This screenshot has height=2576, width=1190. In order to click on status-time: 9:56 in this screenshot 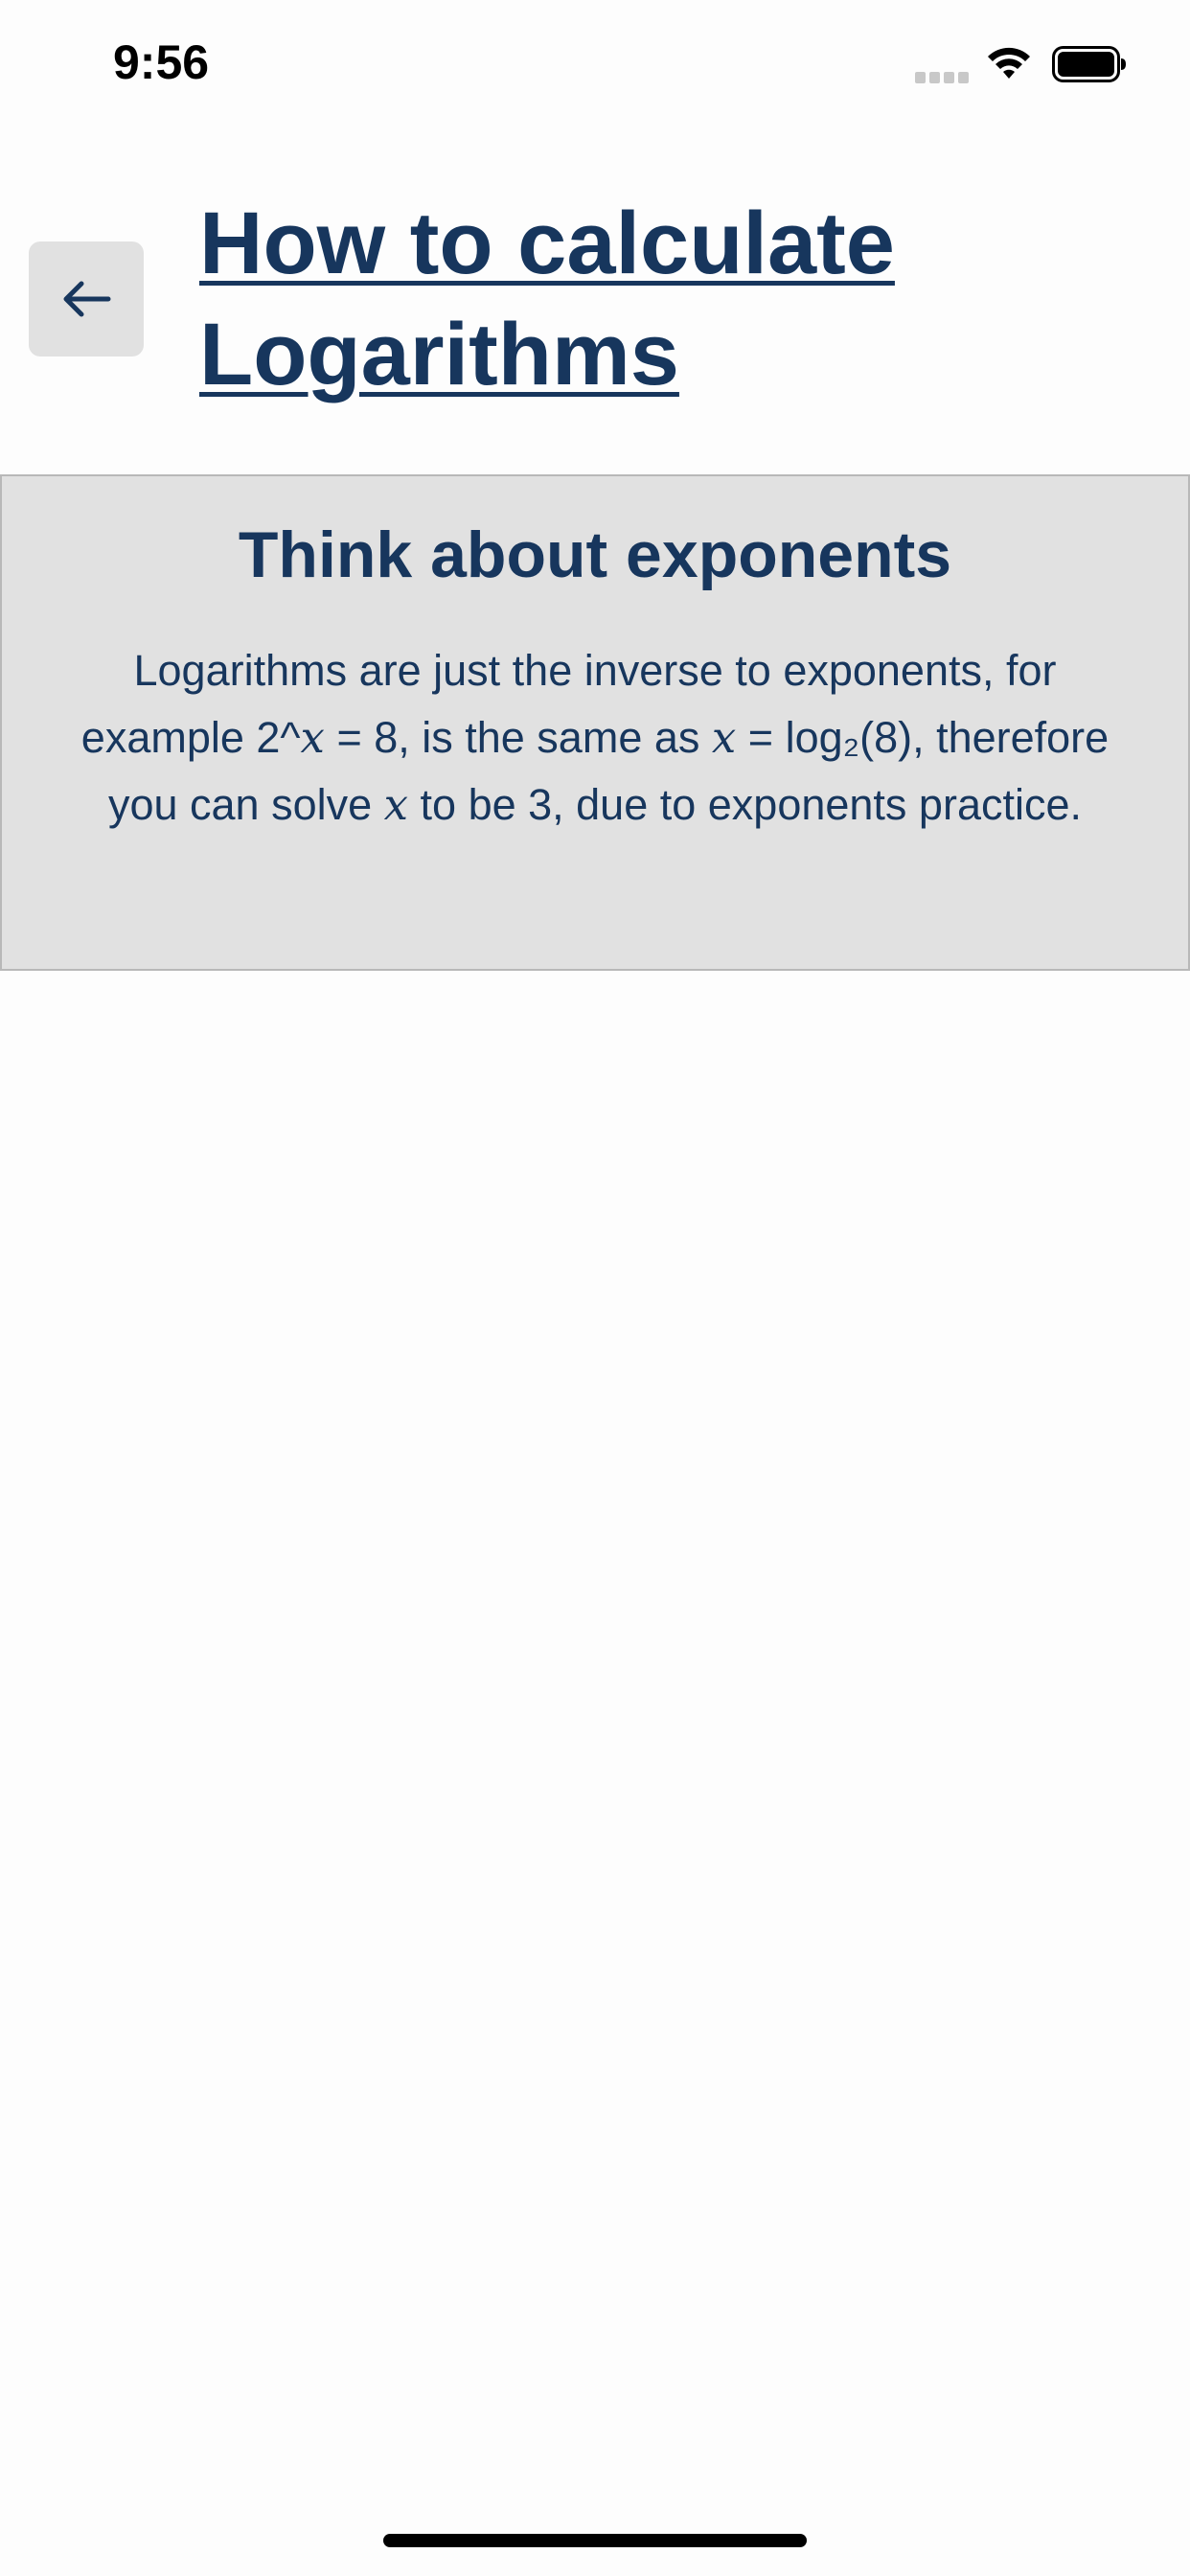, I will do `click(162, 62)`.